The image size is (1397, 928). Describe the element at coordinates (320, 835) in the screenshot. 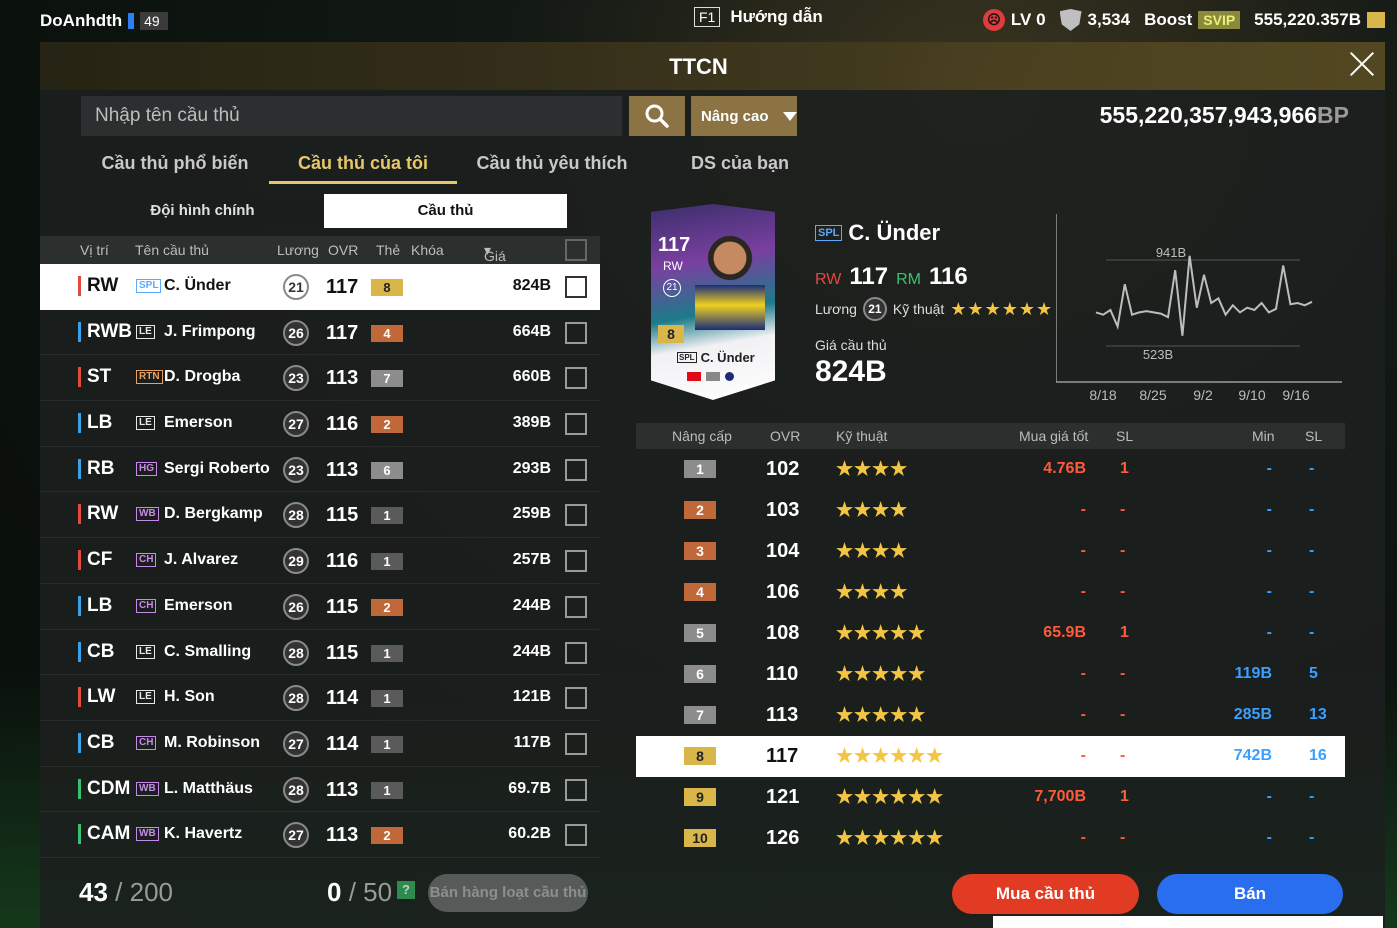

I see `table-row: CAM WB K. Havertz 27 113 2 60.2B` at that location.